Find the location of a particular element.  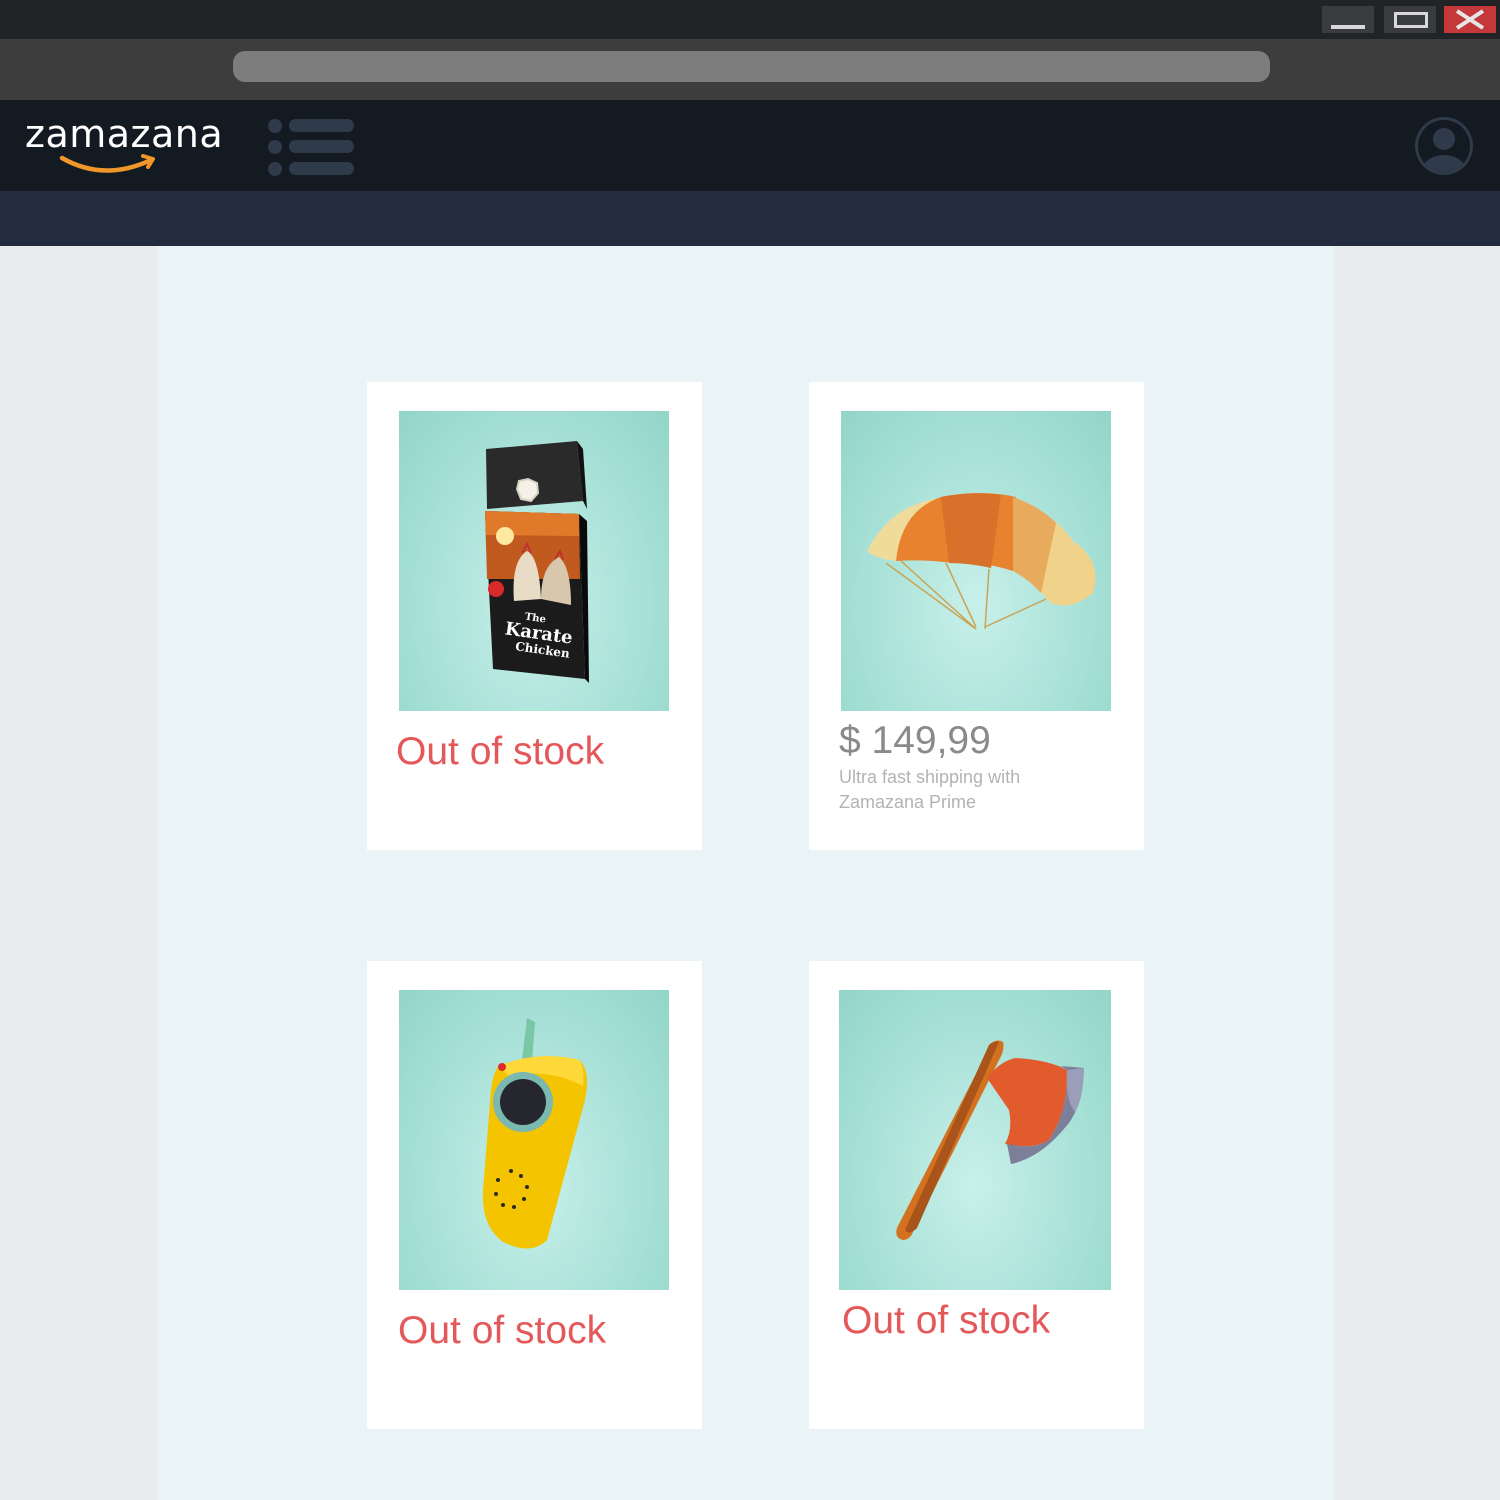

minimize-button is located at coordinates (1348, 19).